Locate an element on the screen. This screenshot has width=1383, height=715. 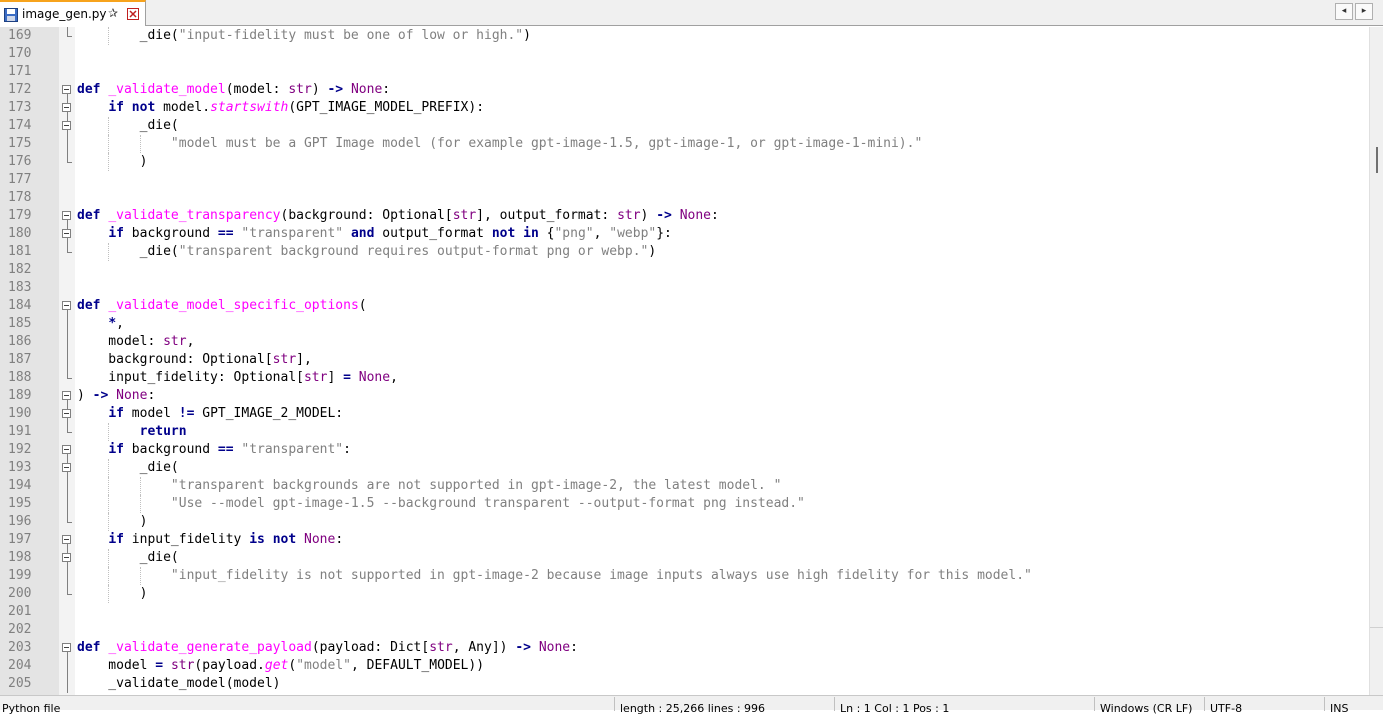
line-number: 171 is located at coordinates (20, 71).